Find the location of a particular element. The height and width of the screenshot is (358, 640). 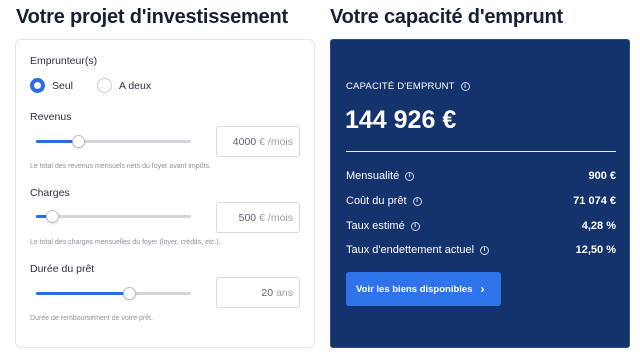

revenus-slider-thumb is located at coordinates (78, 141).